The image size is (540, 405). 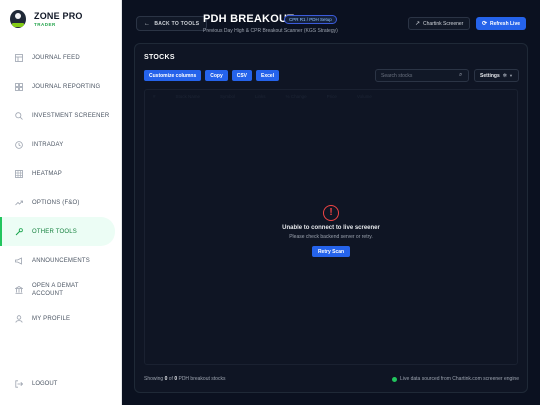 What do you see at coordinates (19, 261) in the screenshot?
I see `megaphone-icon` at bounding box center [19, 261].